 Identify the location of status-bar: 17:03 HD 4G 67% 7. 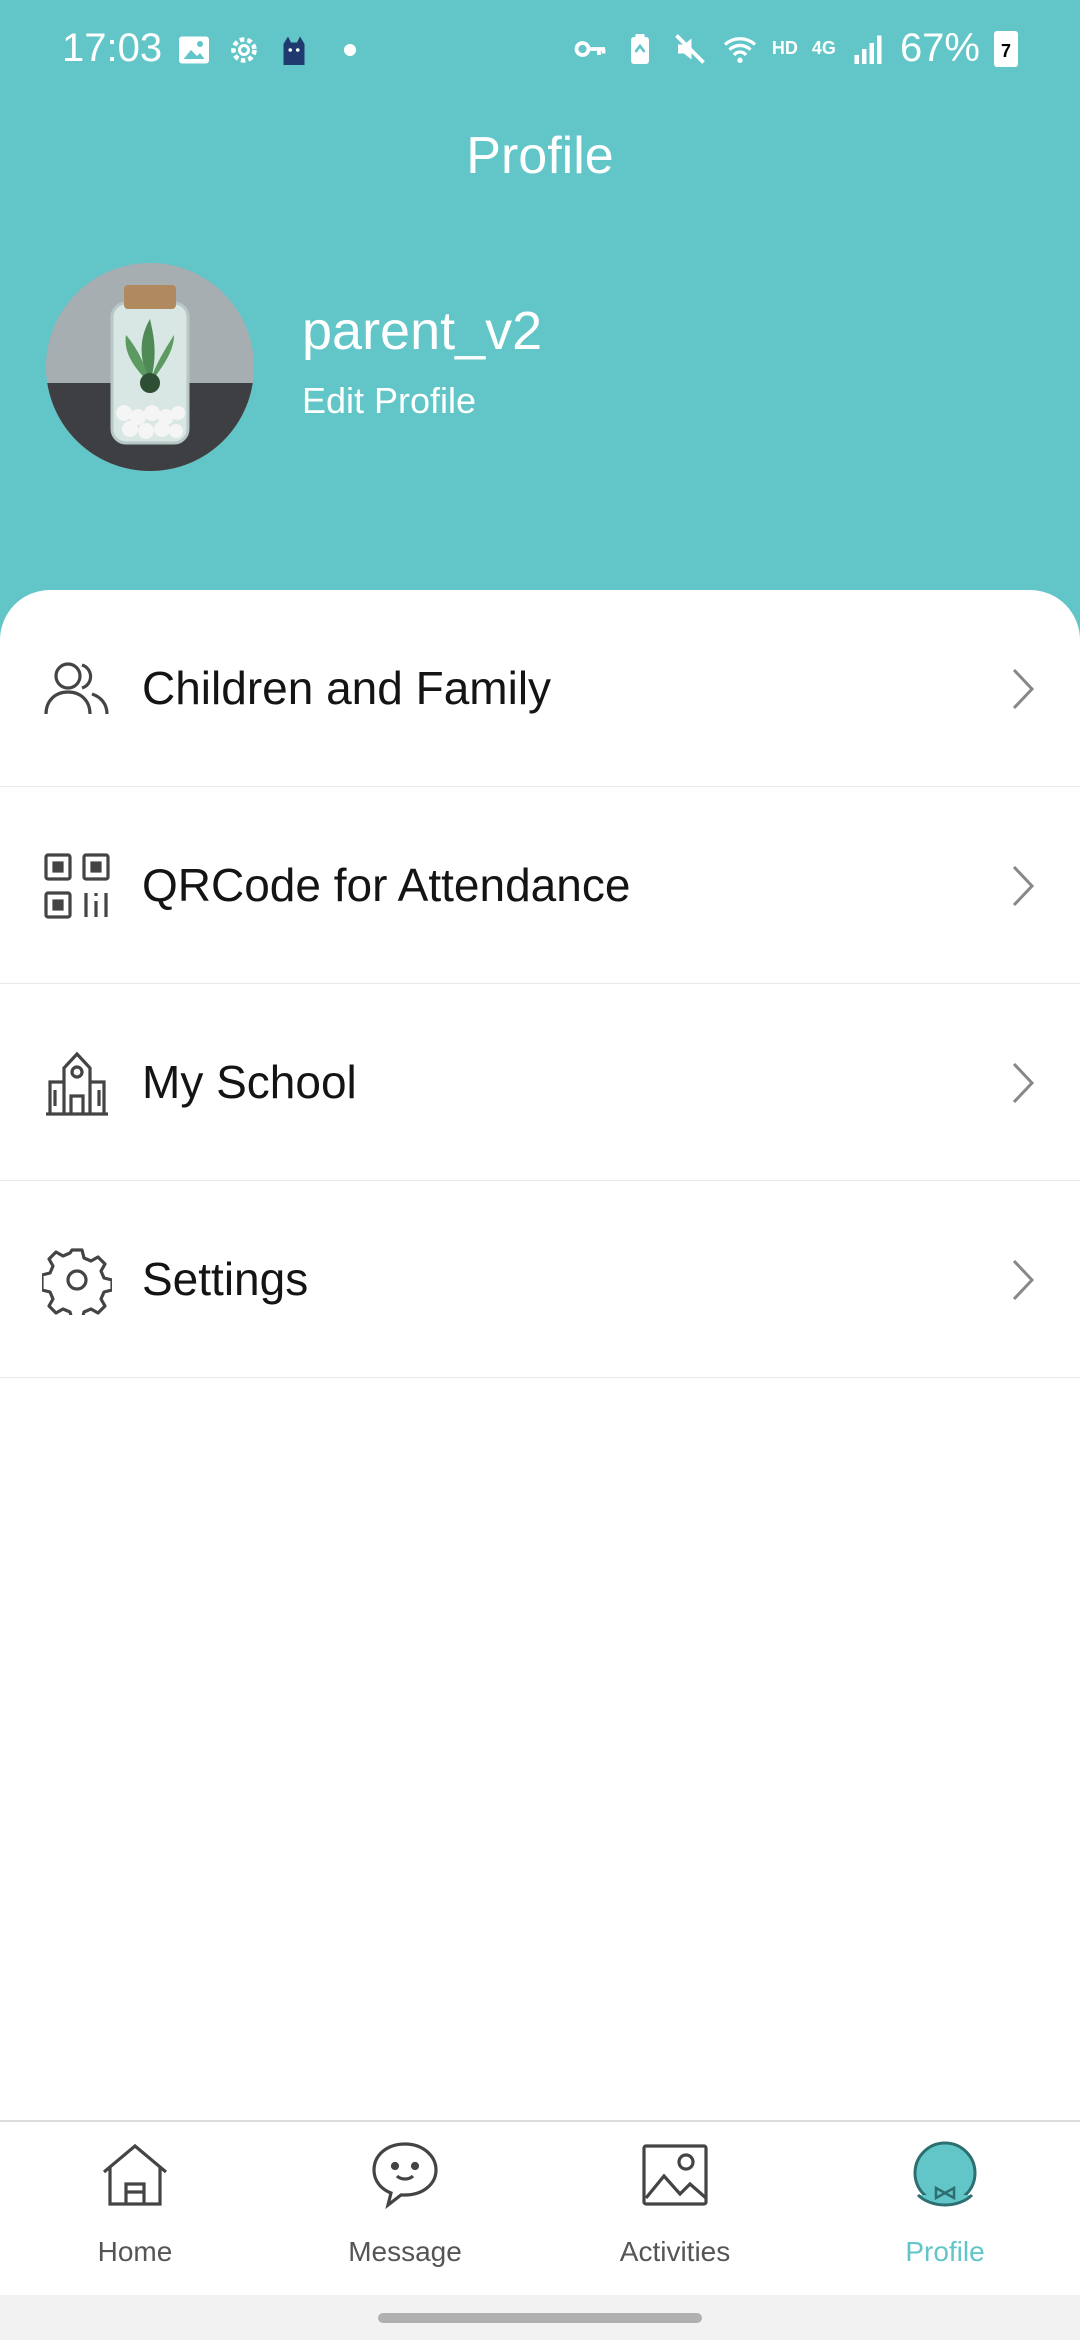
(540, 50).